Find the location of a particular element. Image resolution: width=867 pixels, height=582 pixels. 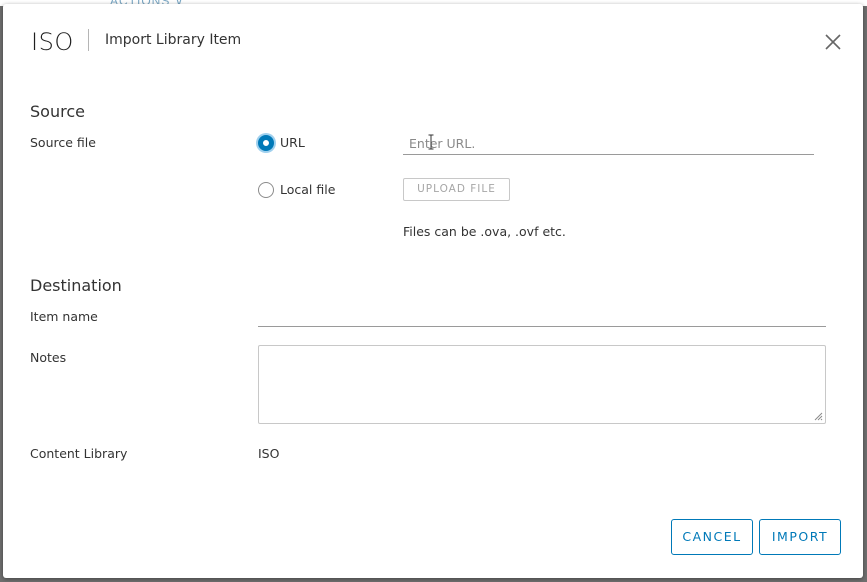

source-section-title: Source is located at coordinates (57, 111).